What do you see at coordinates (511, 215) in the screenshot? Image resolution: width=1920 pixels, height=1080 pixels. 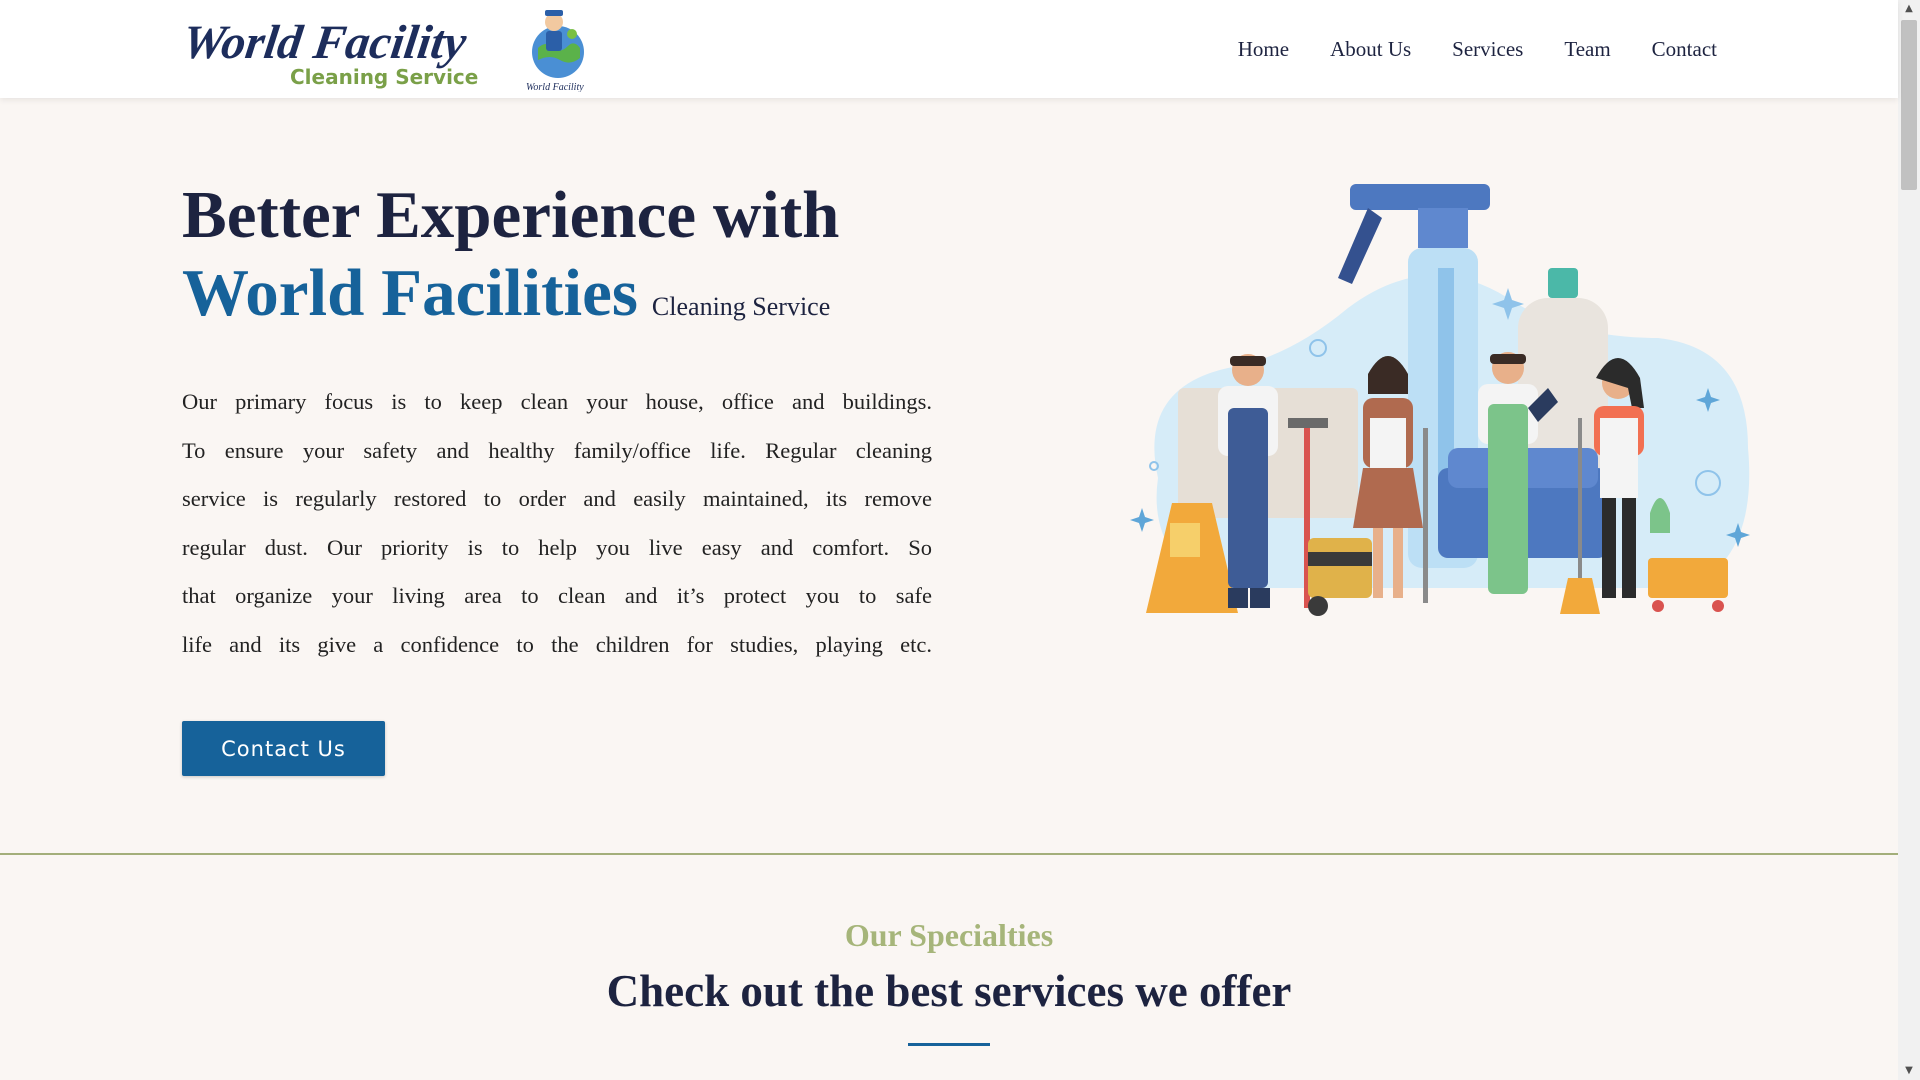 I see `hero-title-line1: Better Experience with` at bounding box center [511, 215].